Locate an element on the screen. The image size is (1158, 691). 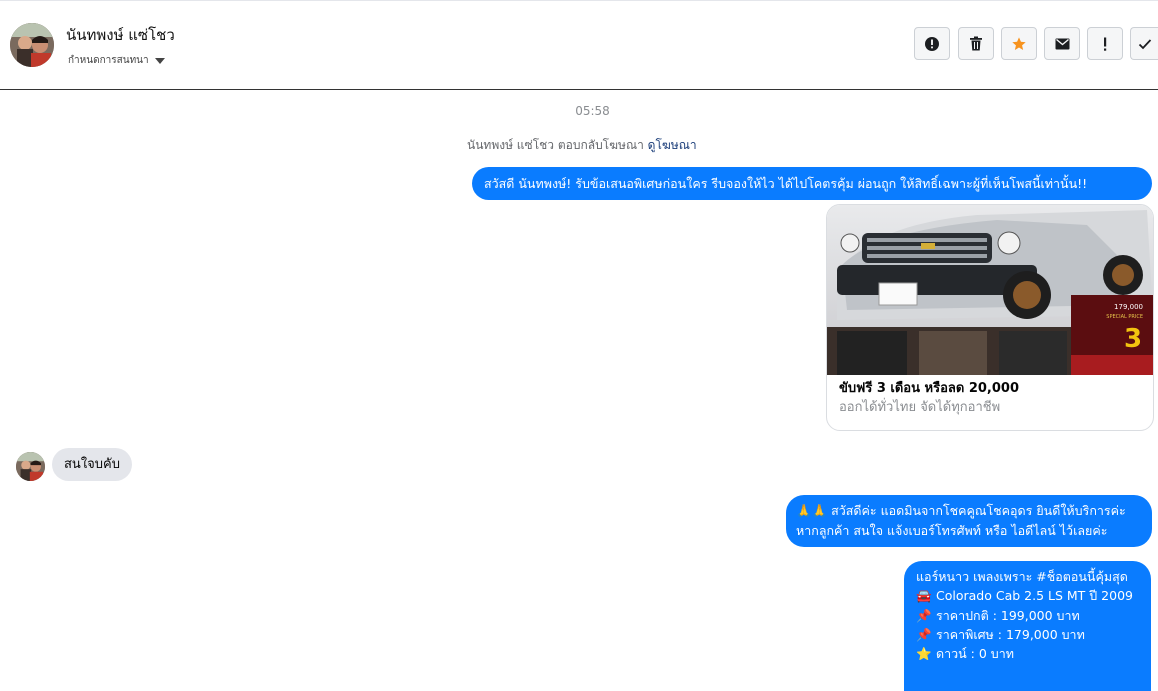
contact-avatar is located at coordinates (32, 45).